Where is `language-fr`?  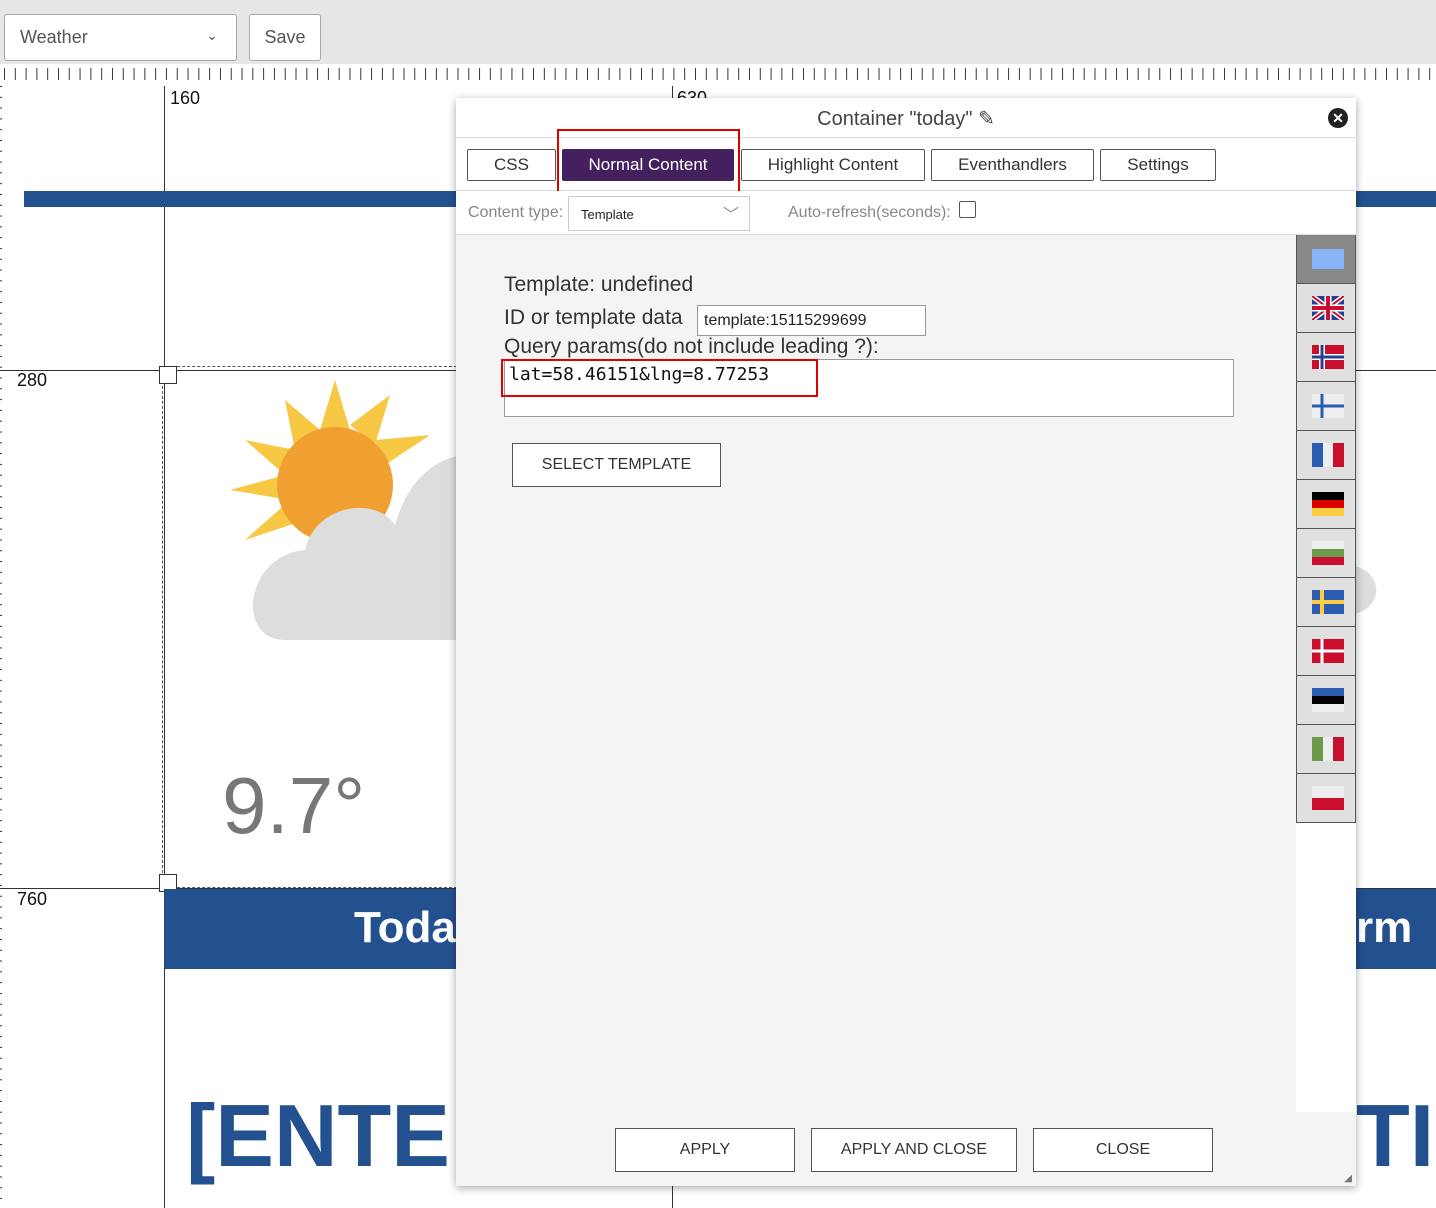 language-fr is located at coordinates (1326, 455).